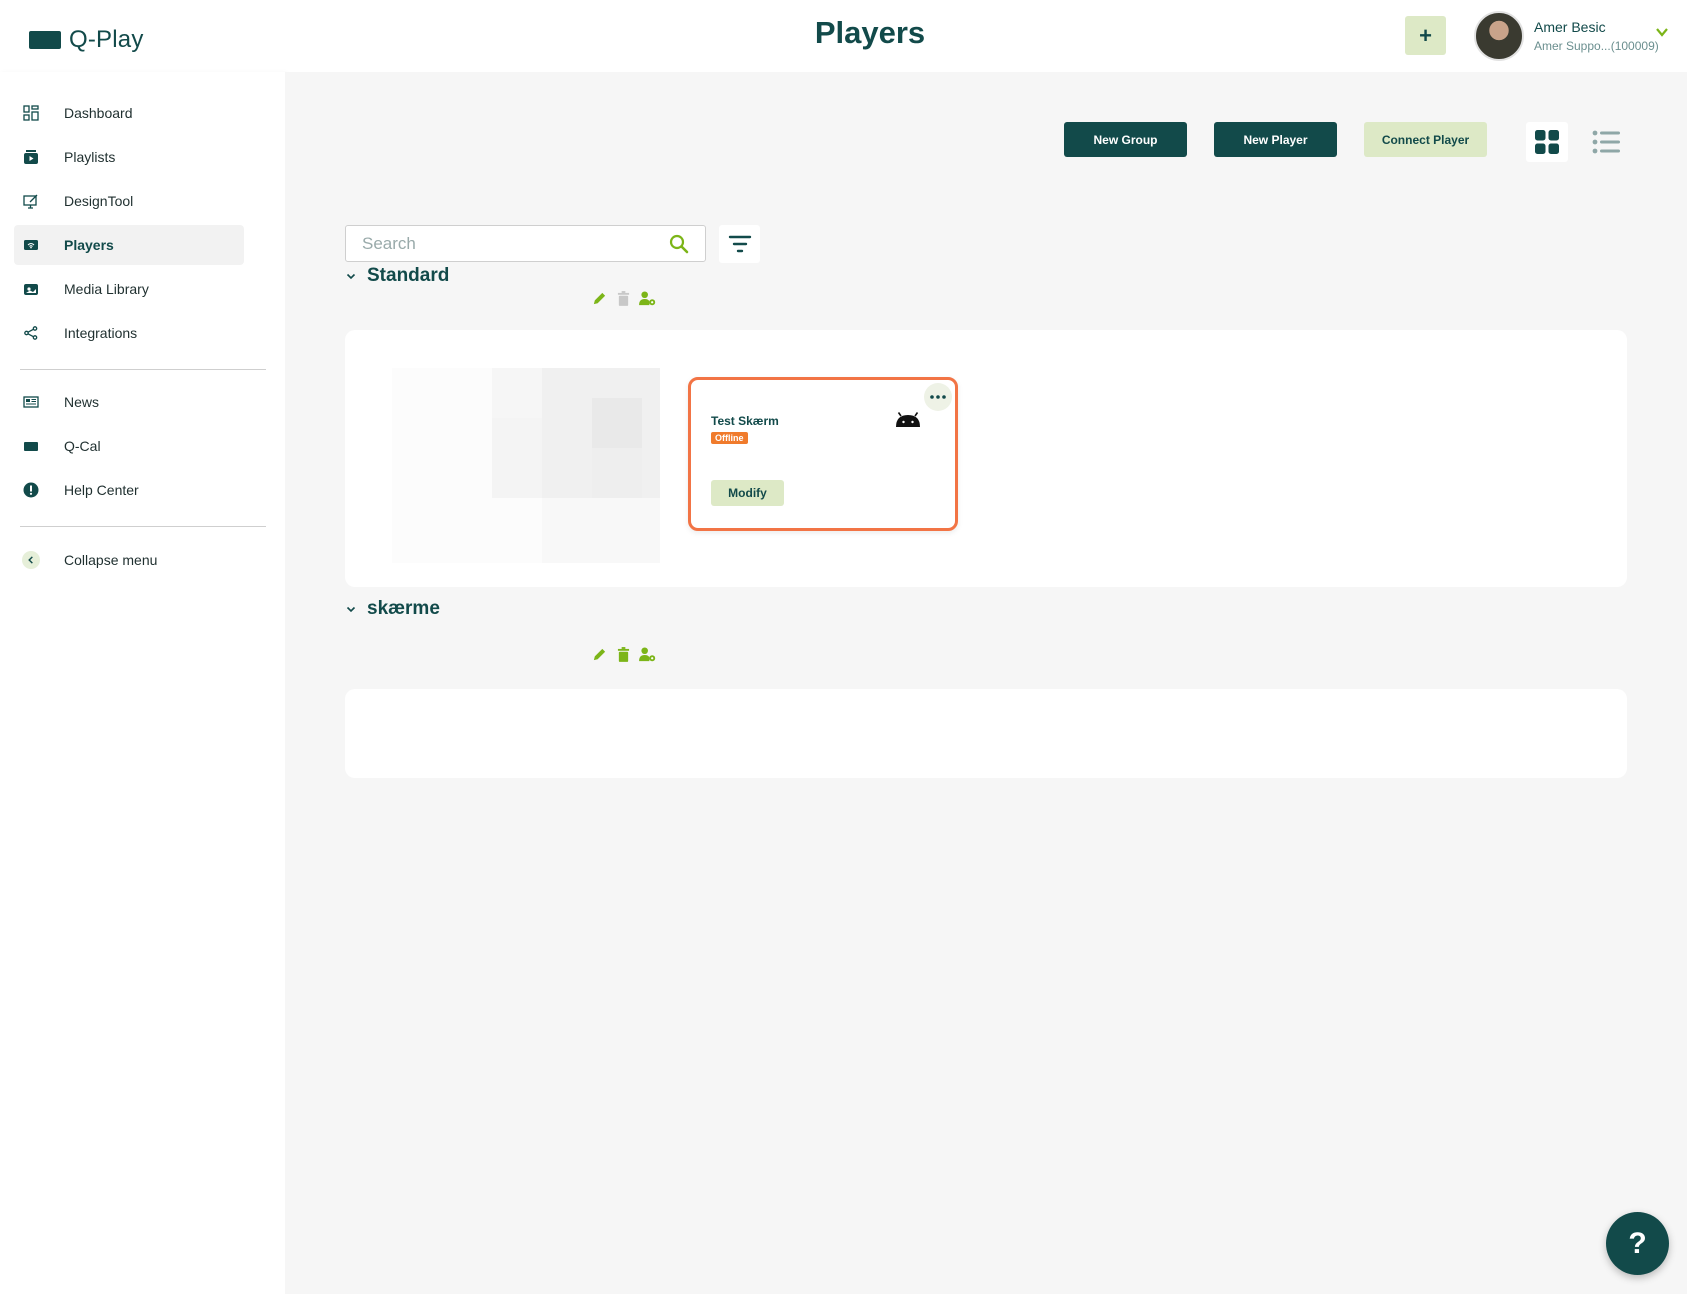 This screenshot has width=1687, height=1294. What do you see at coordinates (526, 465) in the screenshot?
I see `player-preview-image` at bounding box center [526, 465].